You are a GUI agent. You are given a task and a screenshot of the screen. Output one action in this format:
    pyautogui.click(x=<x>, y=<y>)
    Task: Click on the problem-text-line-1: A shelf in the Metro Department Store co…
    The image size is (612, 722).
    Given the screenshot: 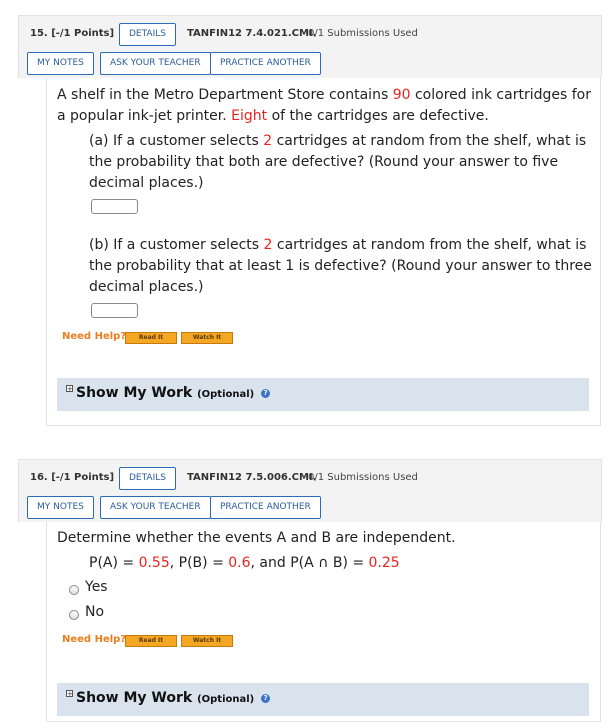 What is the action you would take?
    pyautogui.click(x=324, y=95)
    